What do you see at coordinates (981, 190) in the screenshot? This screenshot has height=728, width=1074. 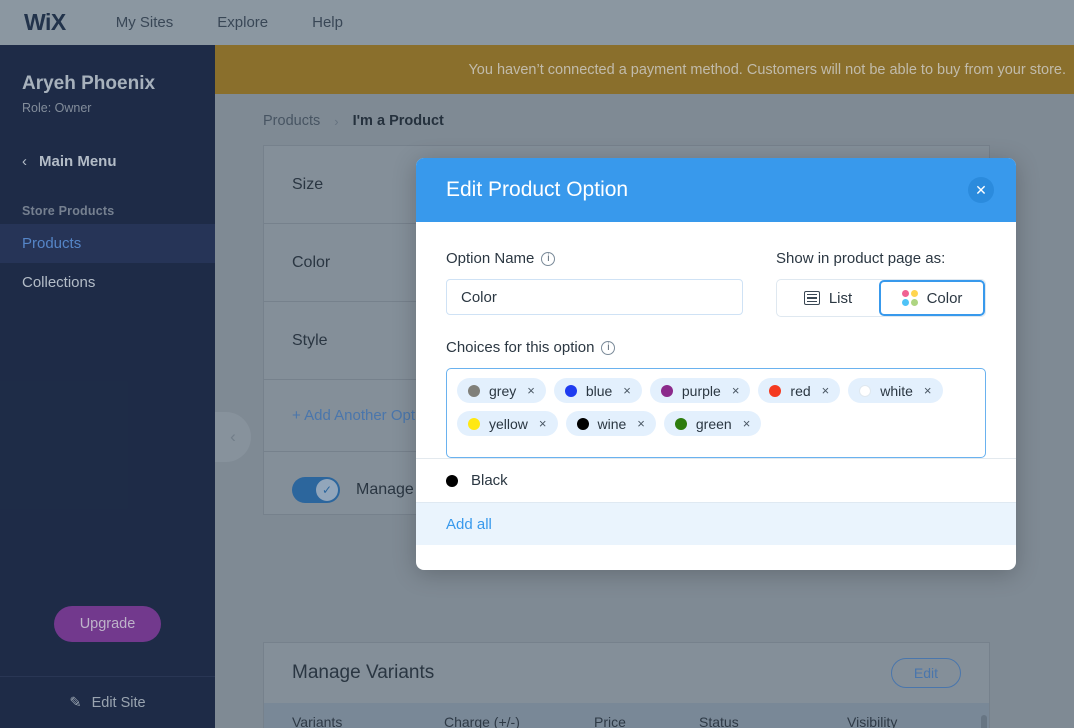 I see `close-icon: ✕` at bounding box center [981, 190].